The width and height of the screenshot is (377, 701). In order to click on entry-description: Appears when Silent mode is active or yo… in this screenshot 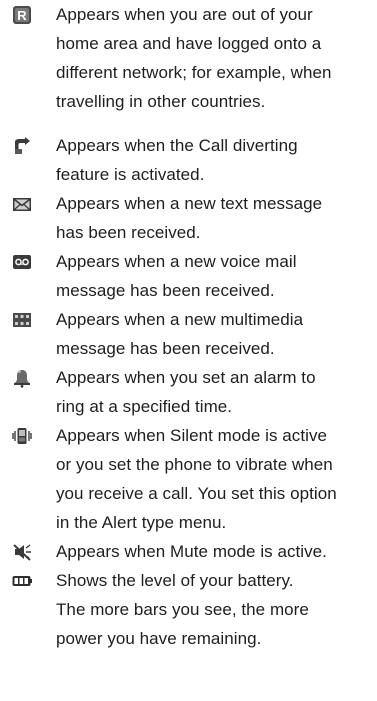, I will do `click(196, 479)`.